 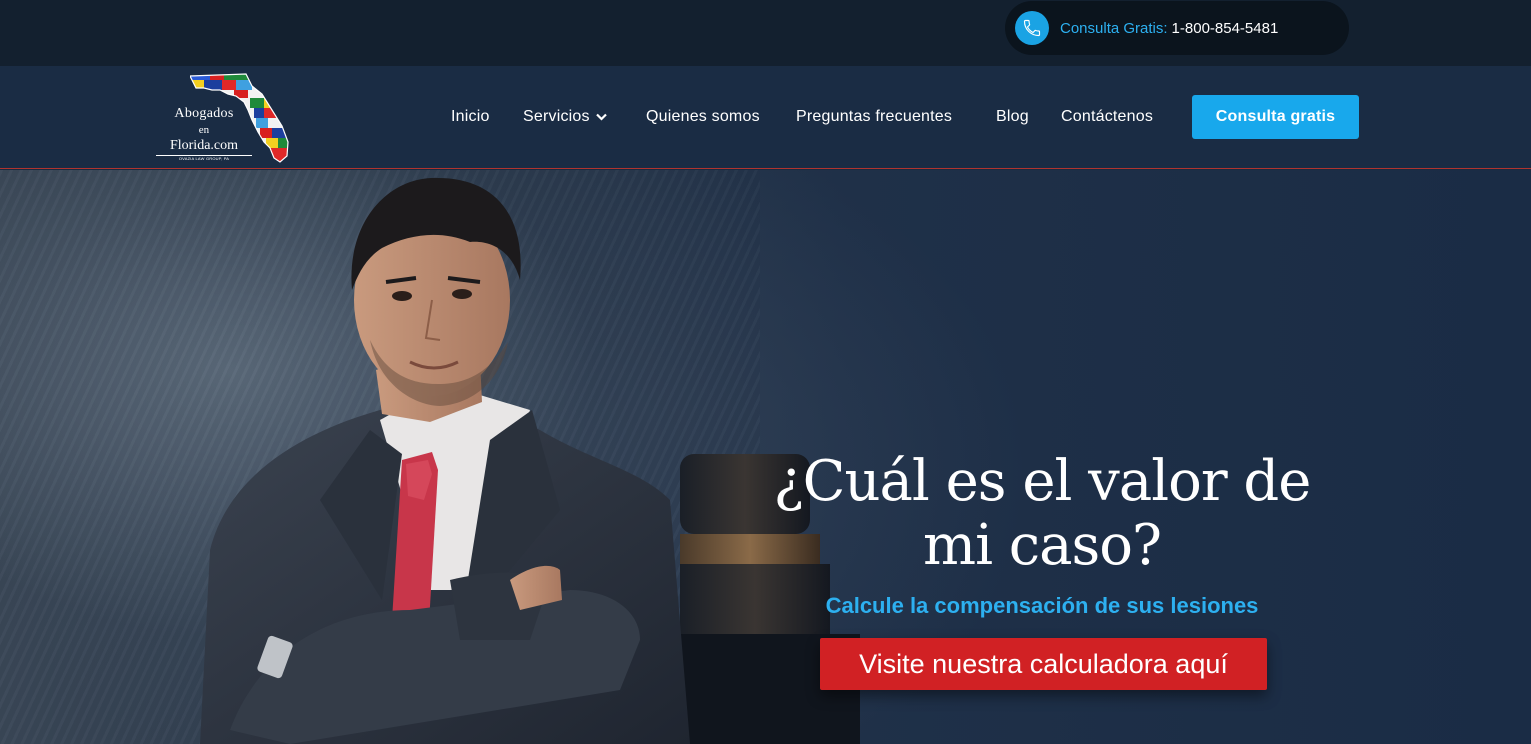 What do you see at coordinates (703, 117) in the screenshot?
I see `nav-quienes-somos: Quienes somos` at bounding box center [703, 117].